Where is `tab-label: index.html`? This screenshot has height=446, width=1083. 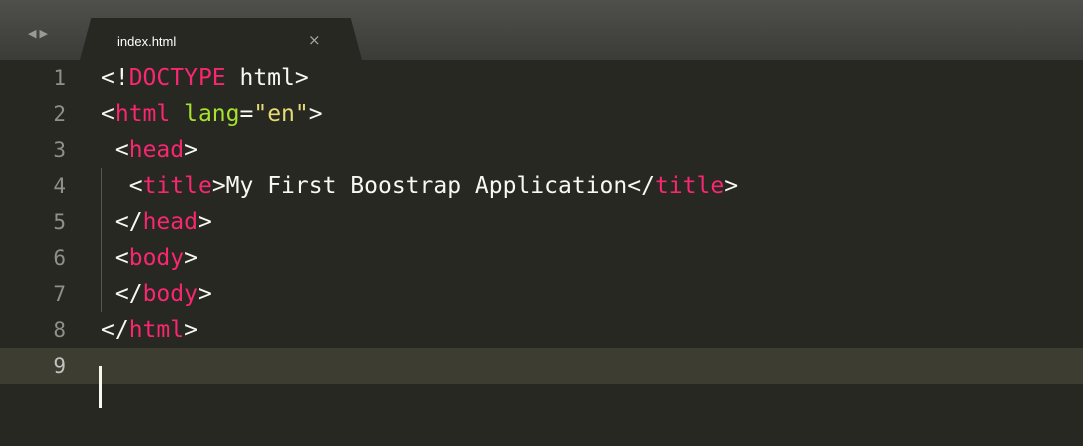
tab-label: index.html is located at coordinates (147, 41).